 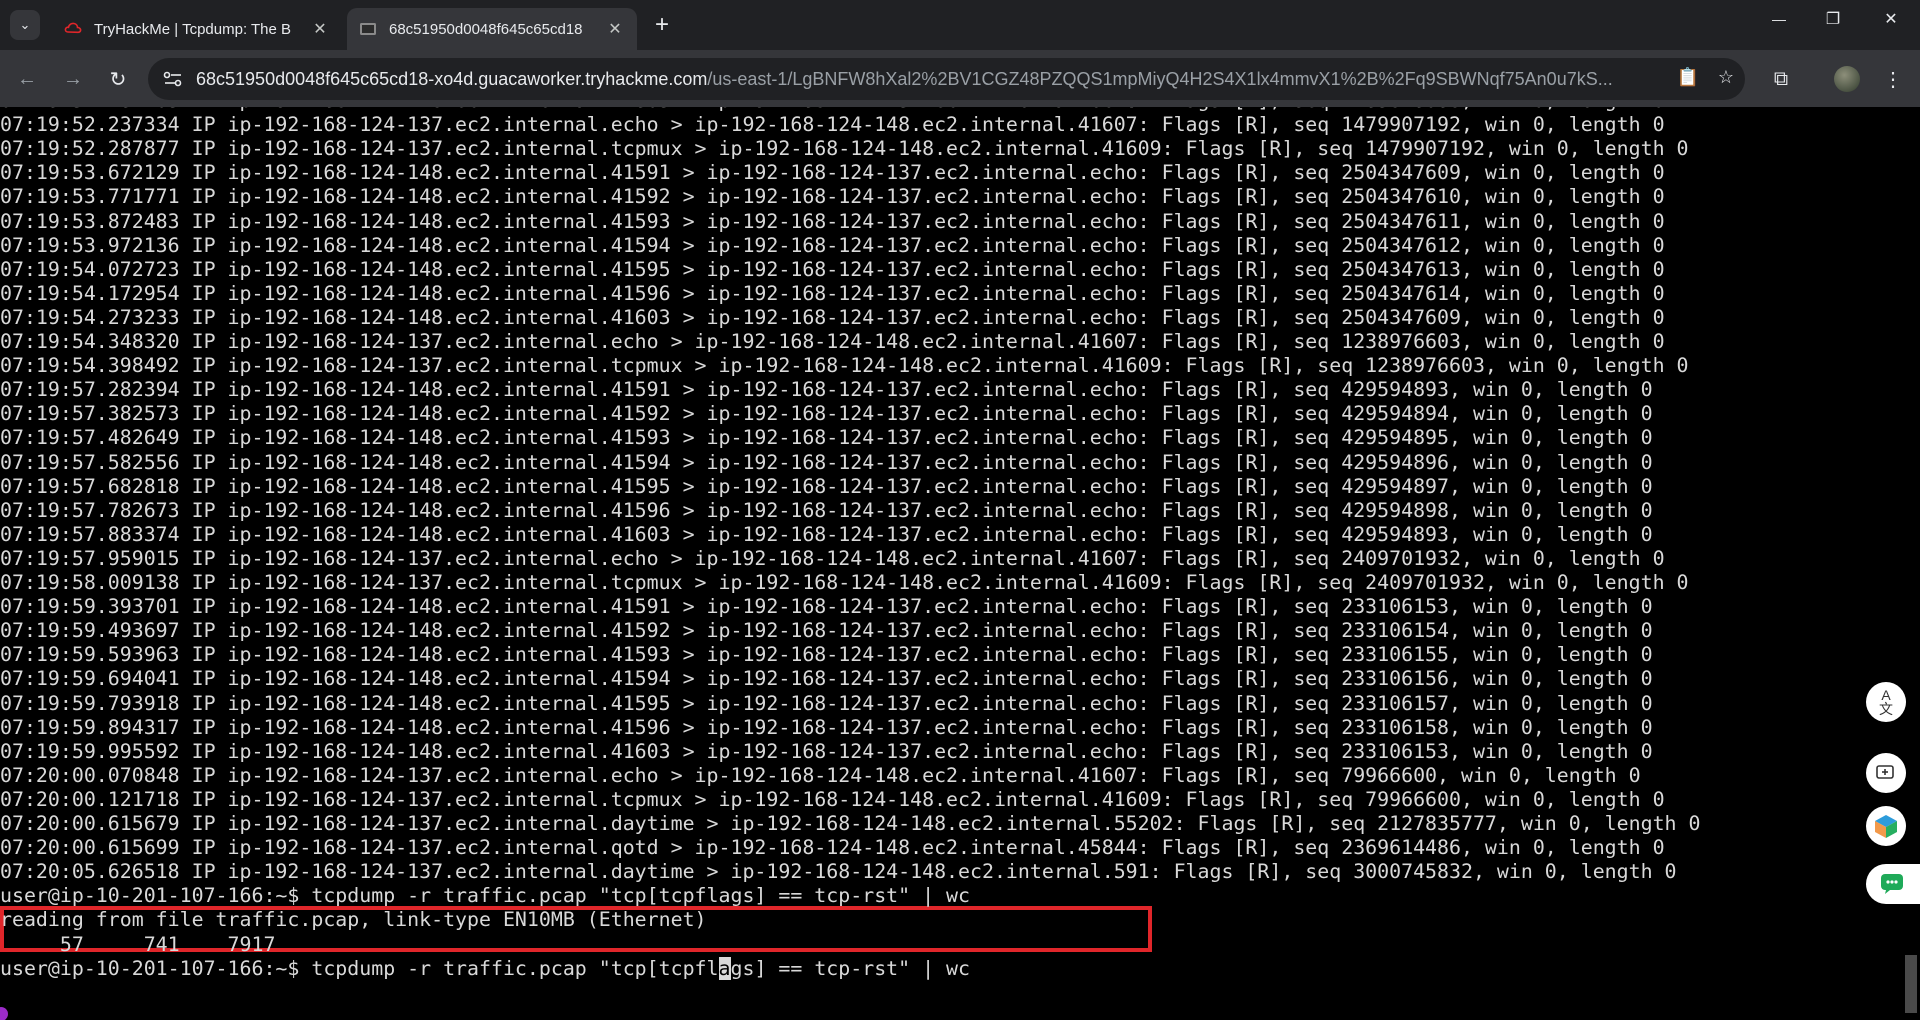 I want to click on back-button: ←, so click(x=27, y=79).